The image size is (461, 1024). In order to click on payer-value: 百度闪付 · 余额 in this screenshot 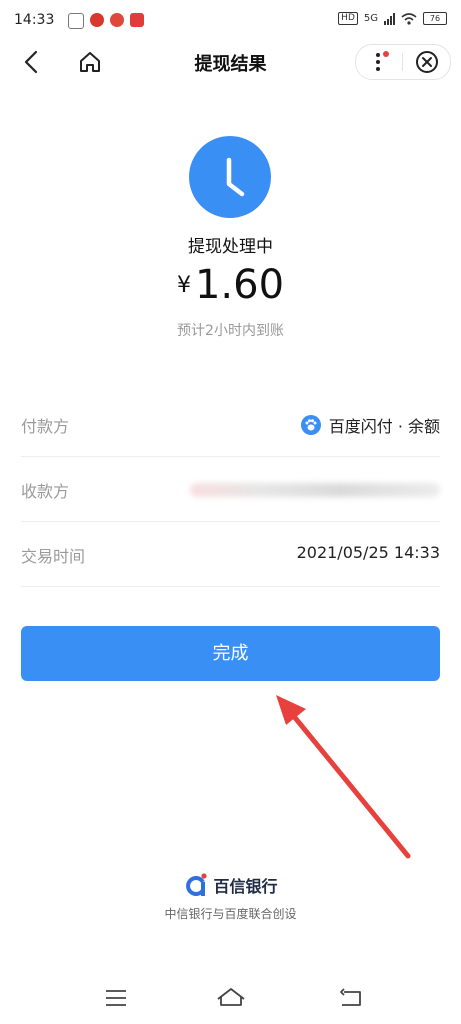, I will do `click(384, 426)`.